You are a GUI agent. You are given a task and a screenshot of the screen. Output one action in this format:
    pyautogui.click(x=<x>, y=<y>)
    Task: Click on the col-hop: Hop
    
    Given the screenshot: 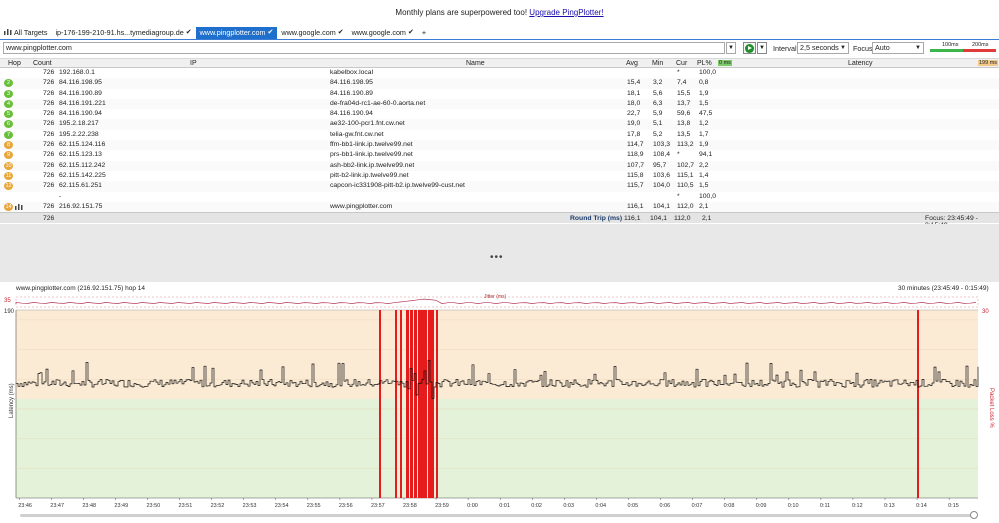 What is the action you would take?
    pyautogui.click(x=14, y=63)
    